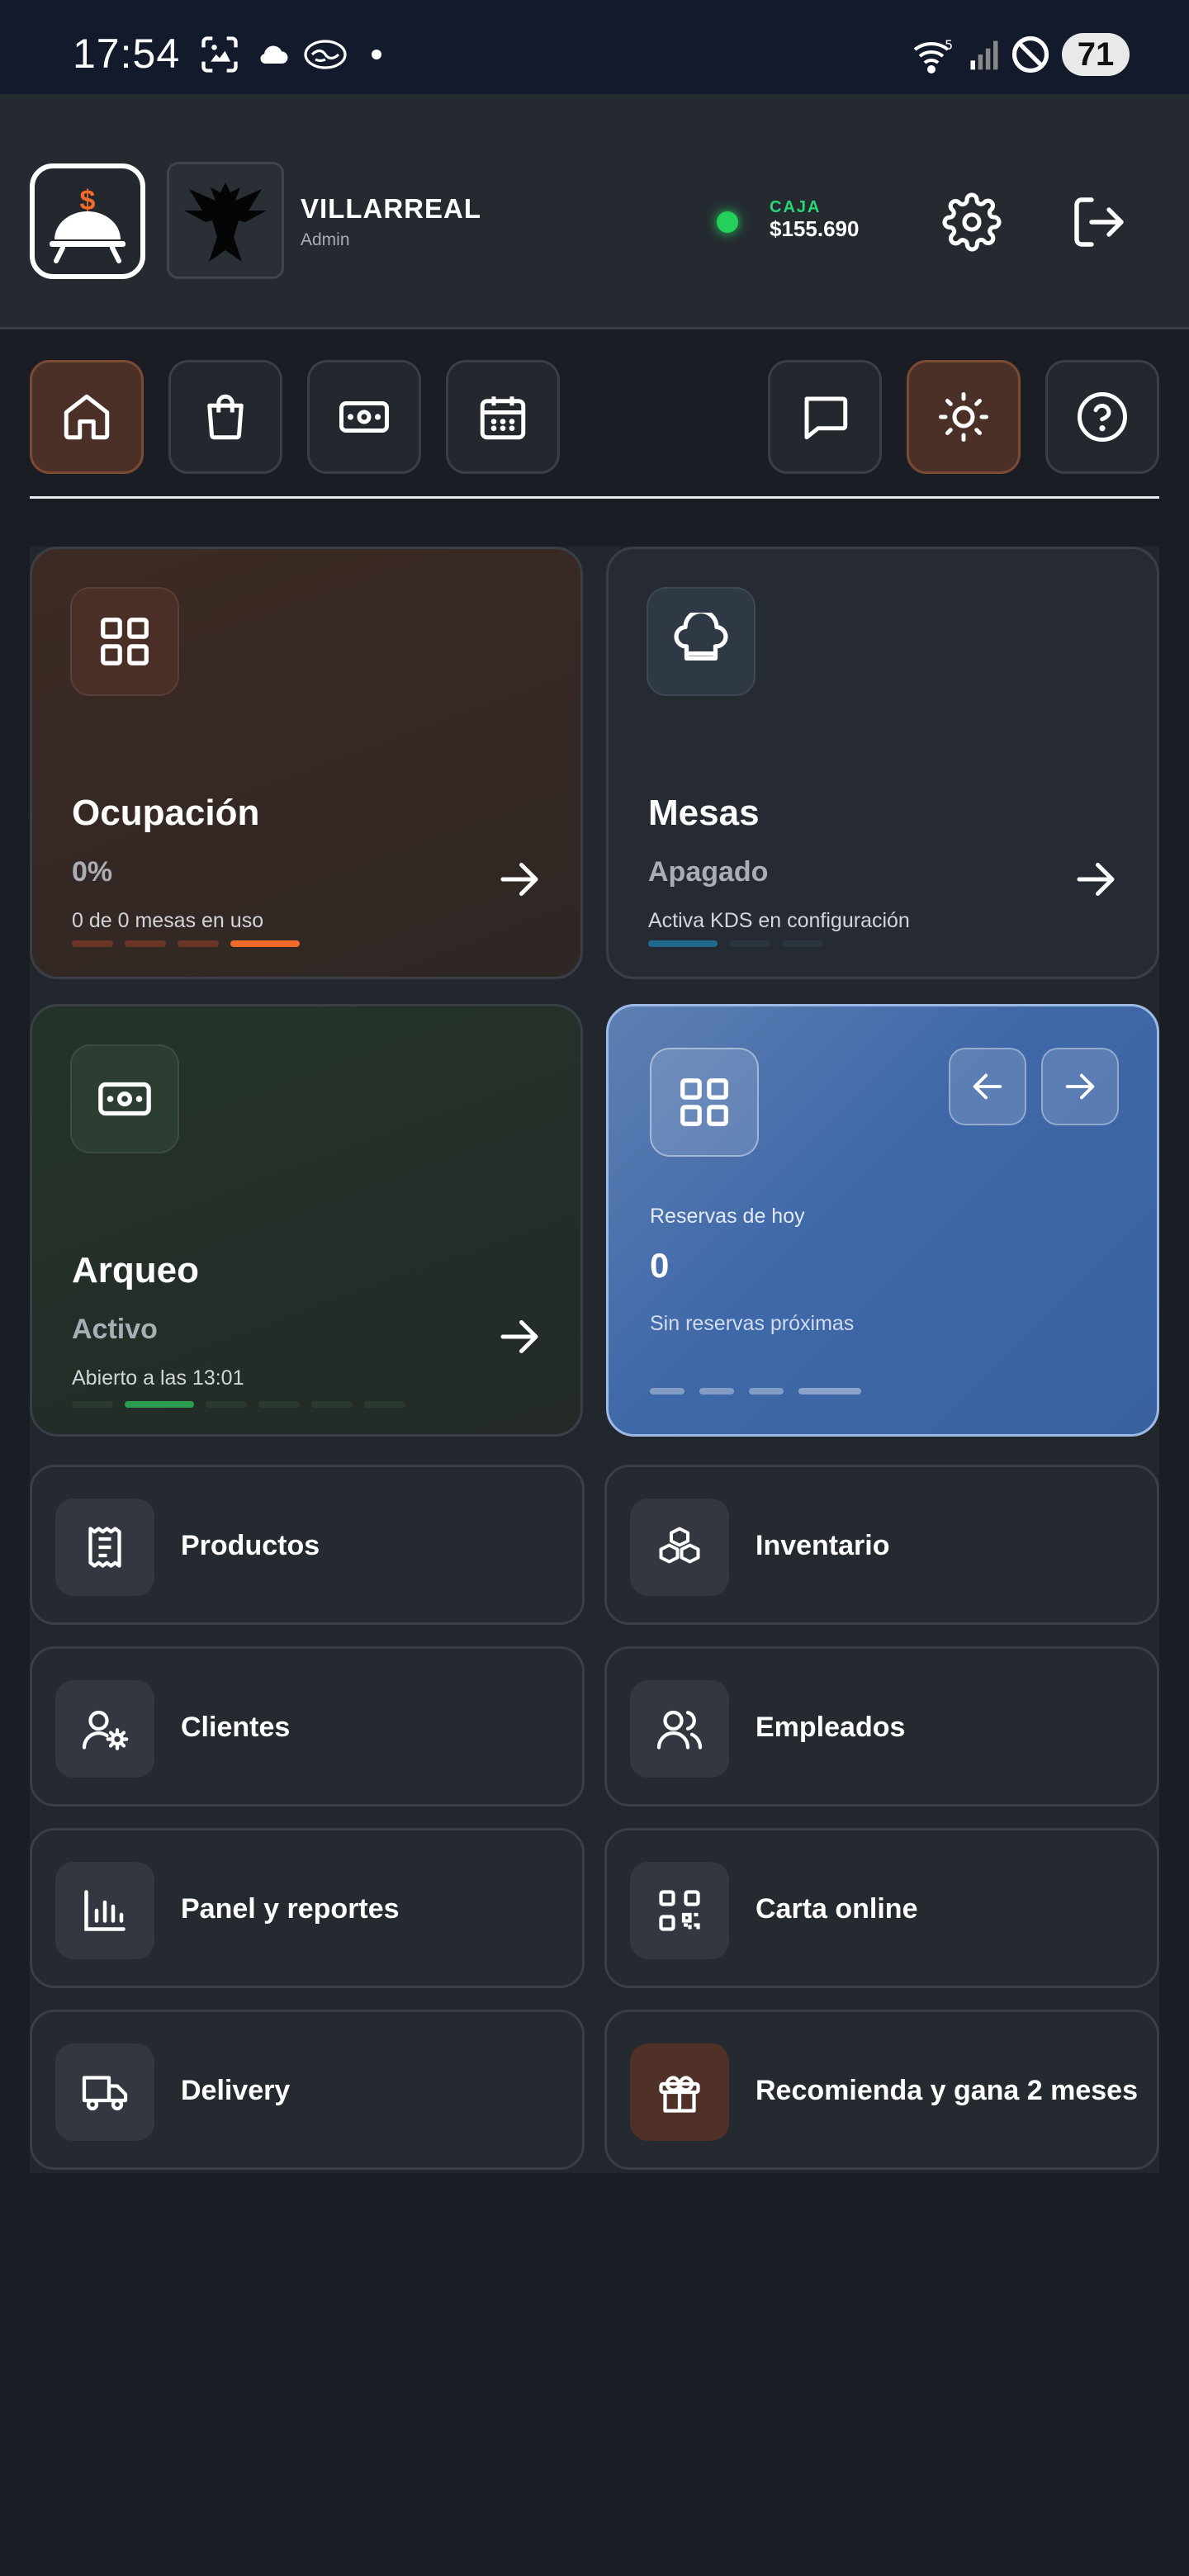 The image size is (1189, 2576). I want to click on menu-item-clientes: Clientes, so click(307, 1726).